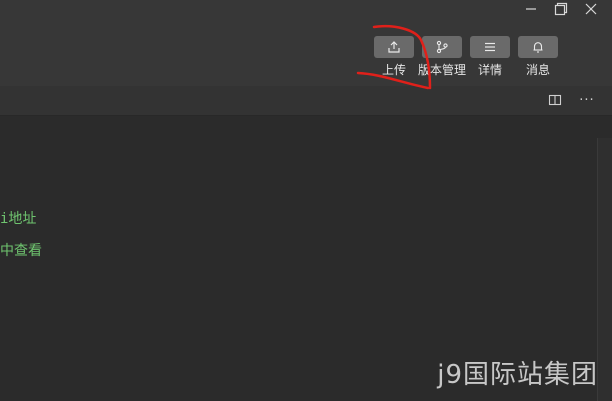 The height and width of the screenshot is (401, 612). I want to click on upload-icon, so click(394, 47).